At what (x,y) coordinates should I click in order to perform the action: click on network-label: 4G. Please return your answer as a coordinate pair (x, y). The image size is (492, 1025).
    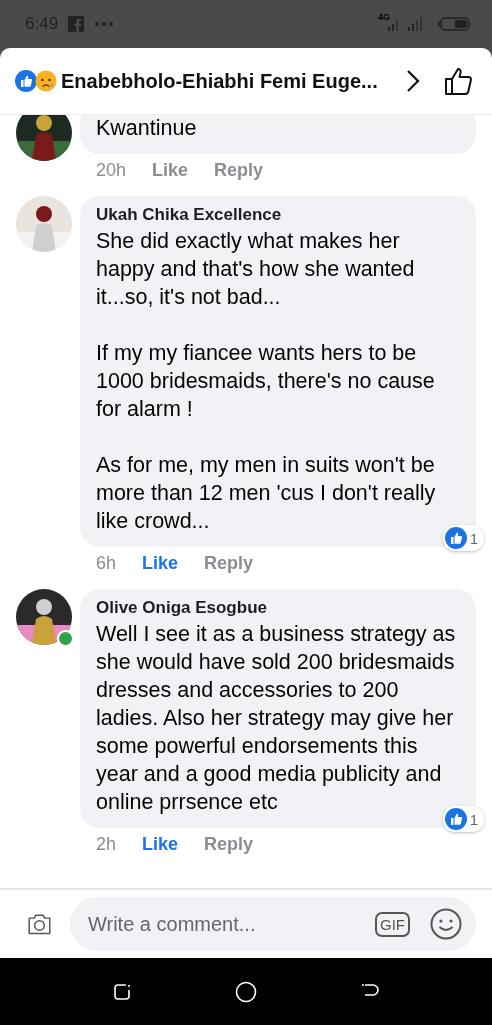
    Looking at the image, I should click on (384, 17).